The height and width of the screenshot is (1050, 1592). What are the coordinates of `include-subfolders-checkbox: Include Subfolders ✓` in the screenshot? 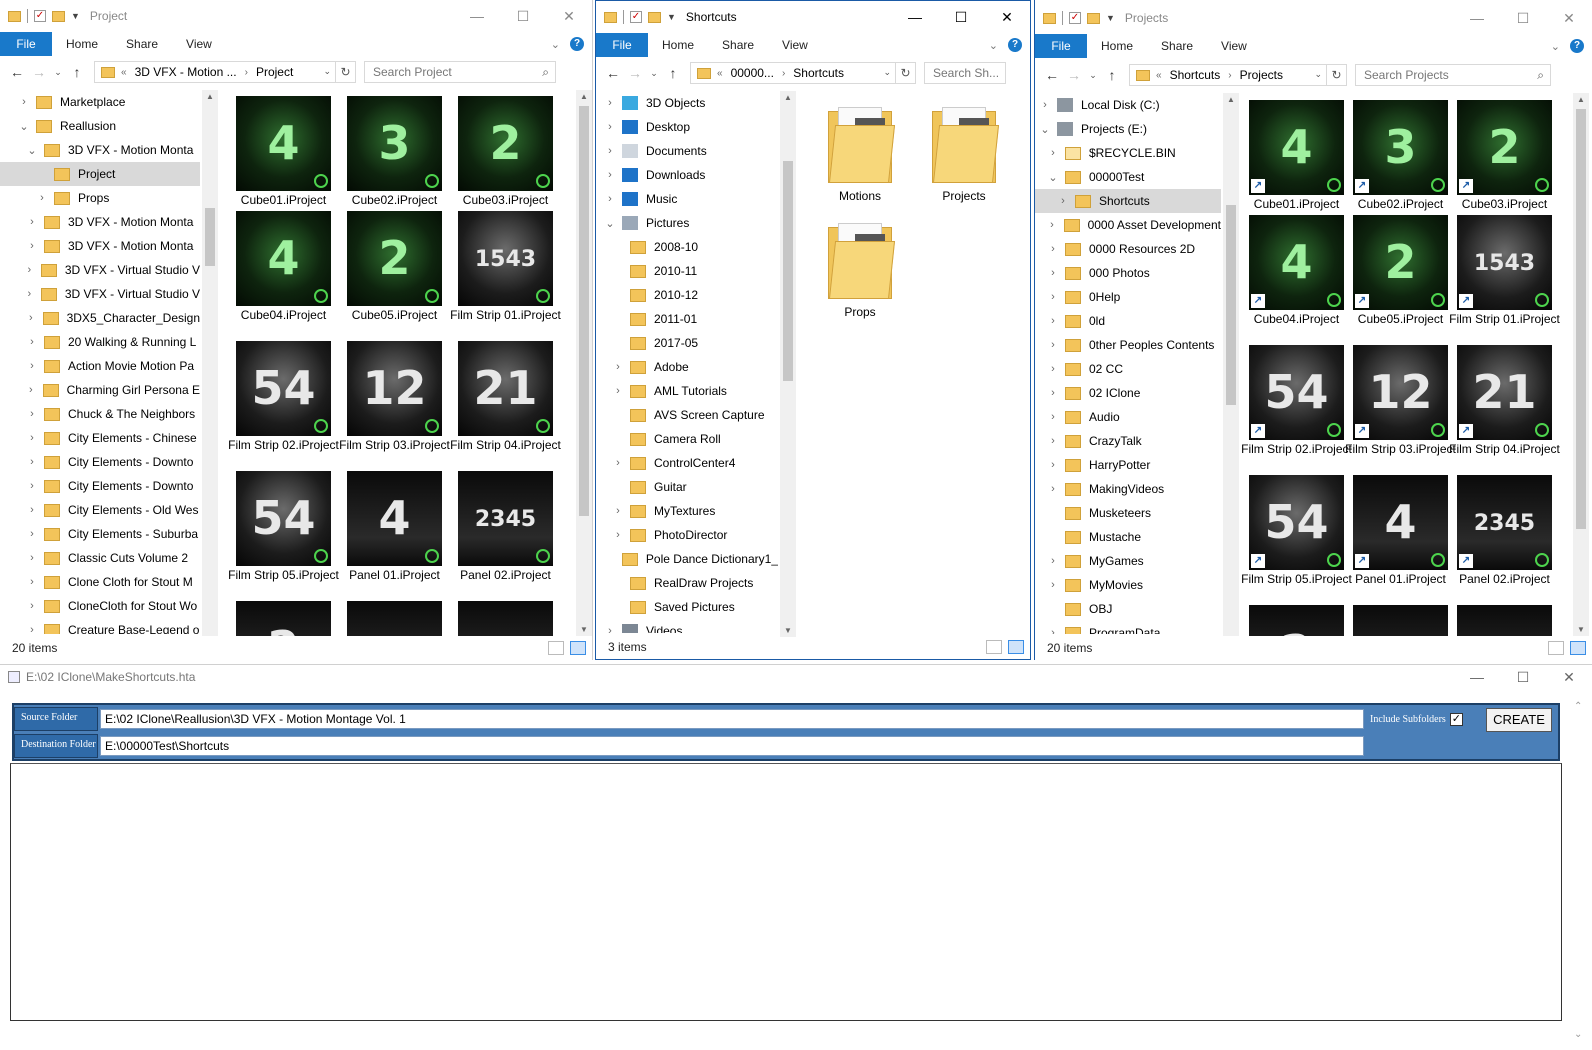 It's located at (1416, 719).